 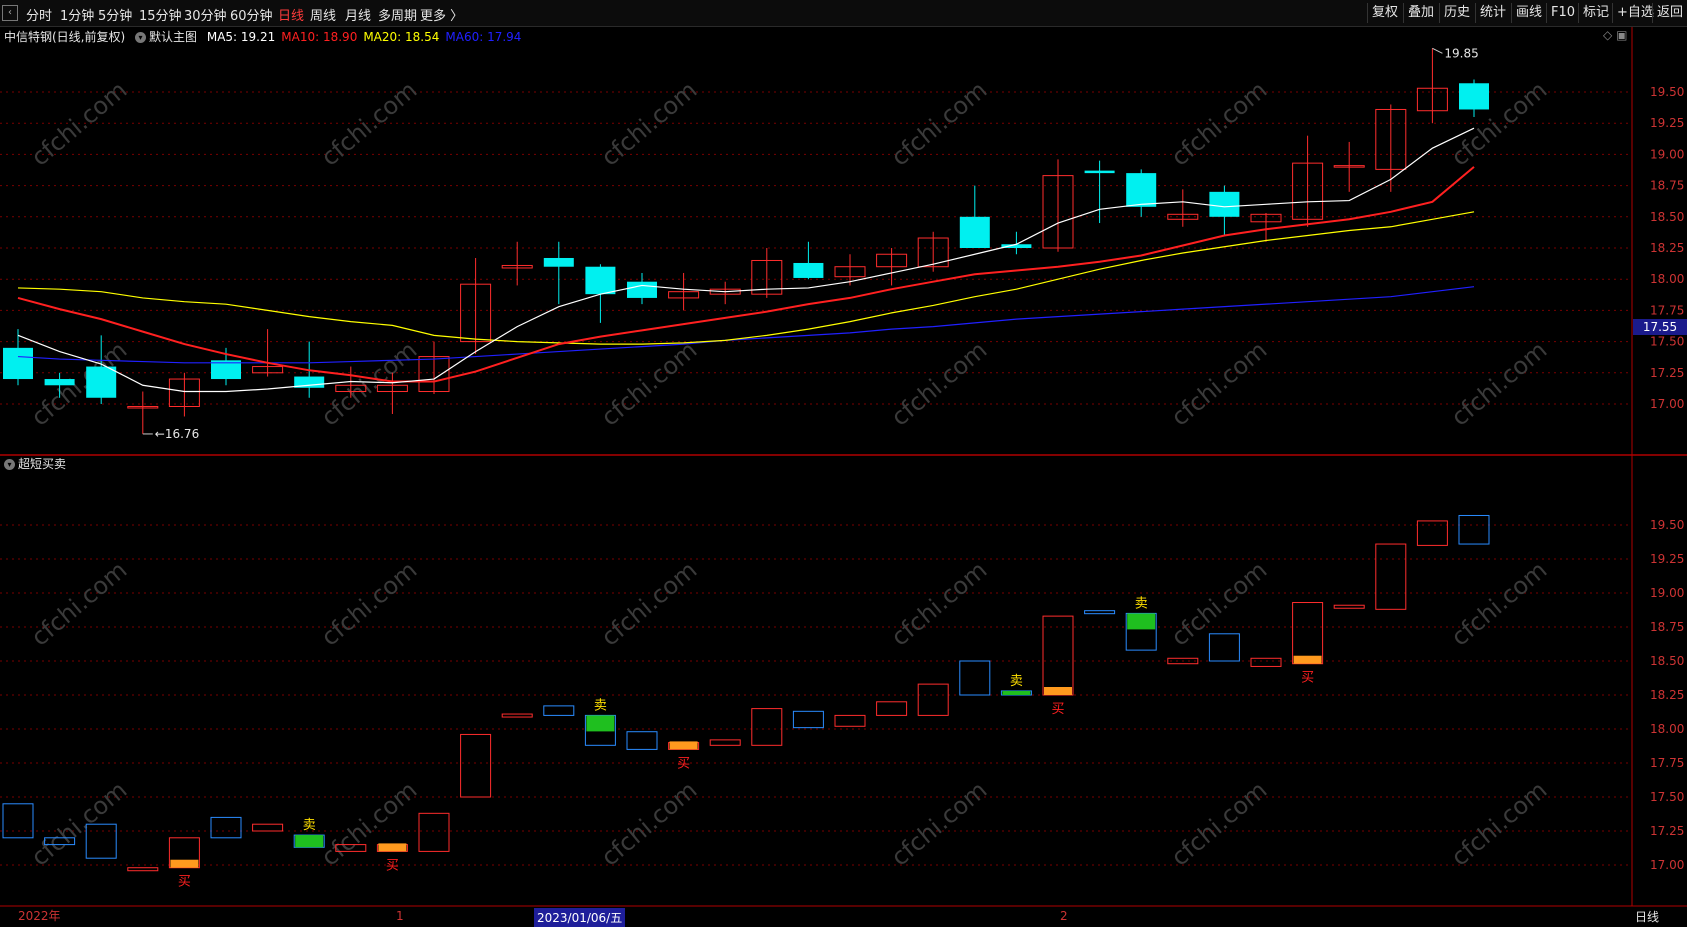 What do you see at coordinates (1562, 13) in the screenshot?
I see `toolbar-button-5: F10` at bounding box center [1562, 13].